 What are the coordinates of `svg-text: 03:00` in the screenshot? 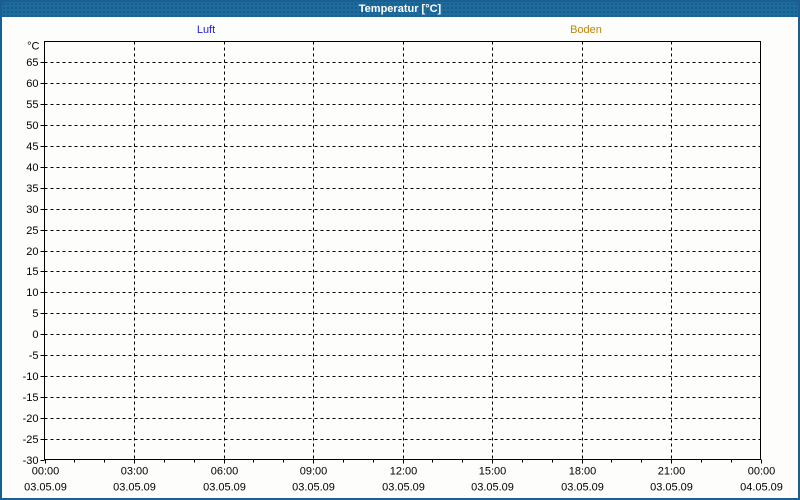 It's located at (135, 472).